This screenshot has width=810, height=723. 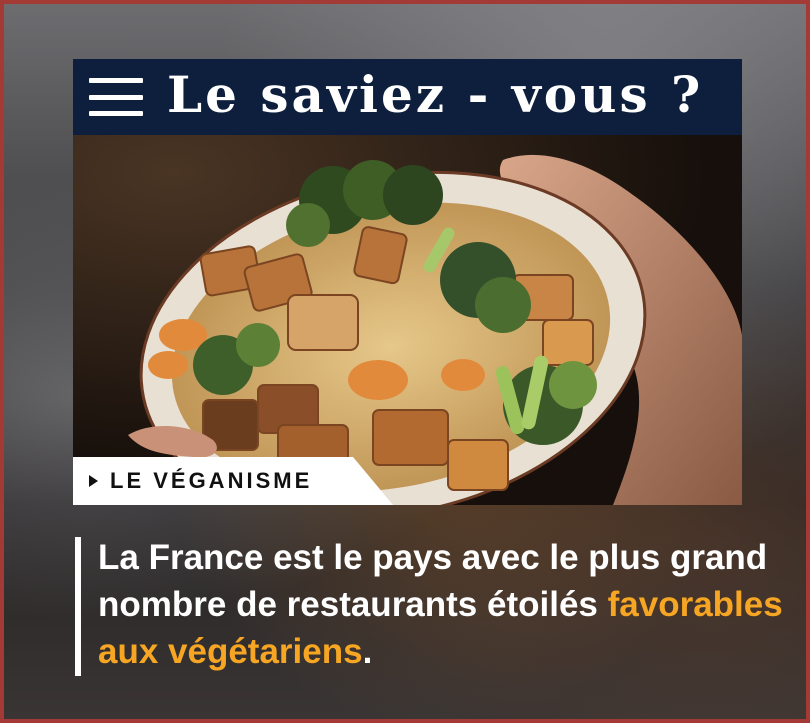 What do you see at coordinates (211, 480) in the screenshot?
I see `topic-tag-label: LE VÉGANISME` at bounding box center [211, 480].